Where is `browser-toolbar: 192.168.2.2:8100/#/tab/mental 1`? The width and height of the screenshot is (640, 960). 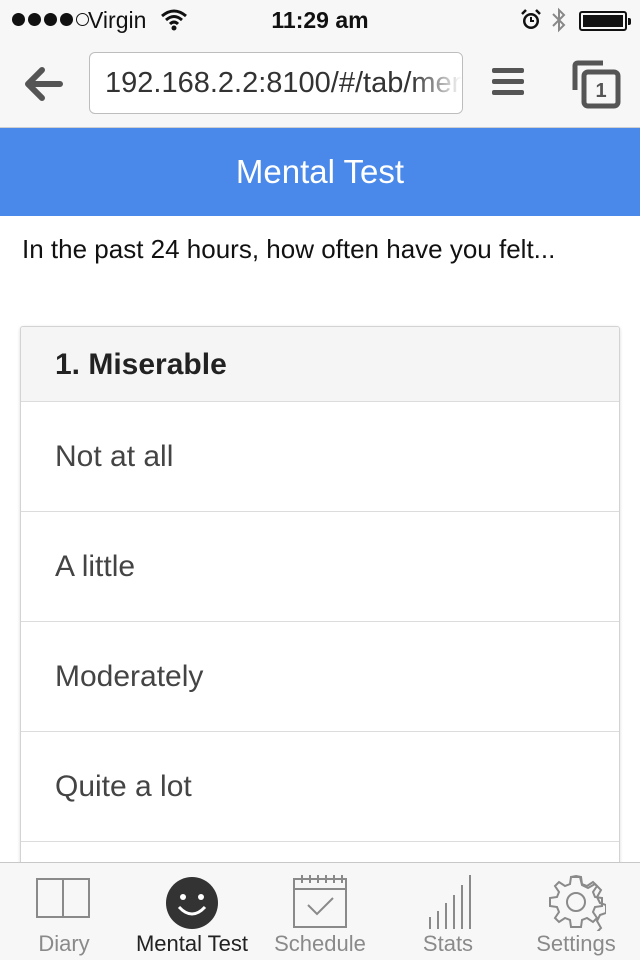 browser-toolbar: 192.168.2.2:8100/#/tab/mental 1 is located at coordinates (320, 84).